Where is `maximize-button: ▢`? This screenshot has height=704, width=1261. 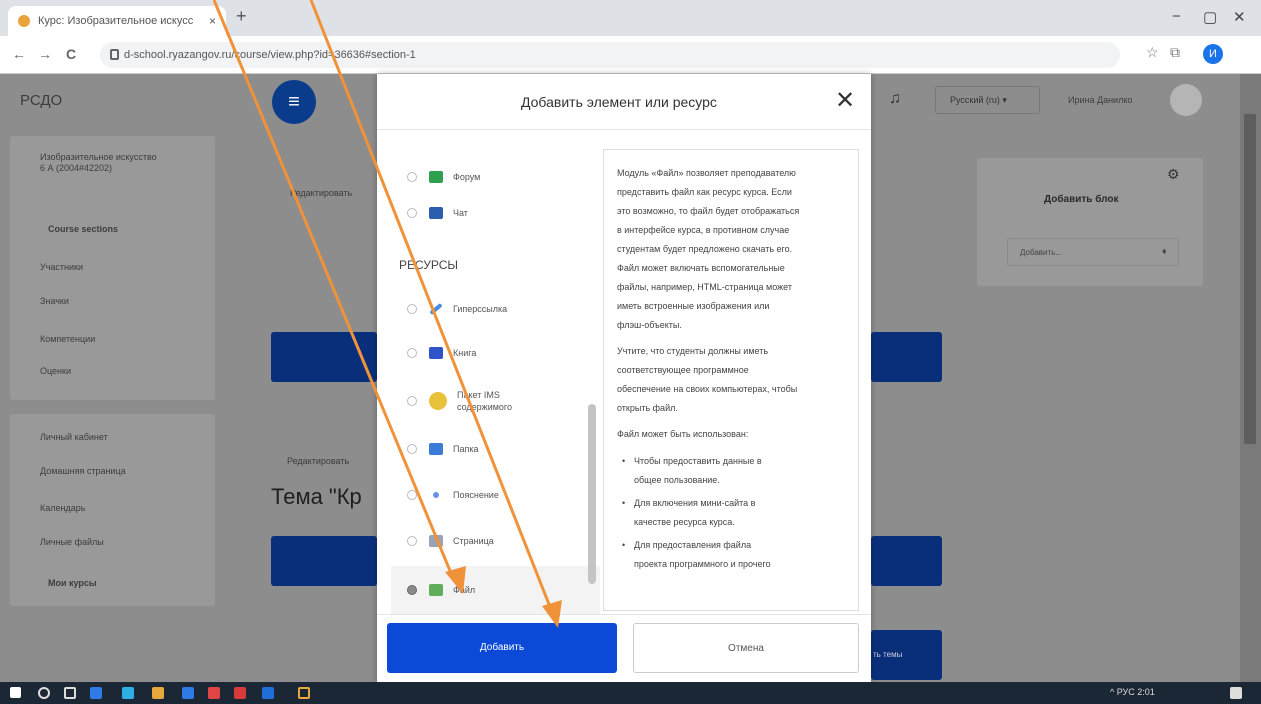 maximize-button: ▢ is located at coordinates (1210, 17).